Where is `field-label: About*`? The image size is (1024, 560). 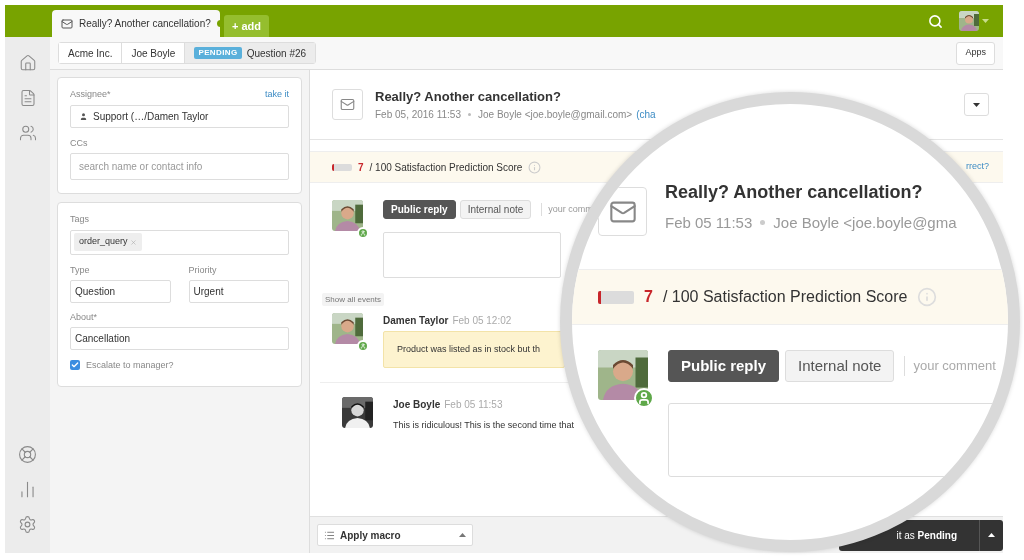 field-label: About* is located at coordinates (84, 317).